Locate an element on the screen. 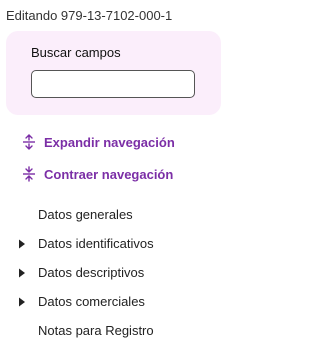 This screenshot has height=349, width=320. tree-item-label: Datos descriptivos is located at coordinates (91, 272).